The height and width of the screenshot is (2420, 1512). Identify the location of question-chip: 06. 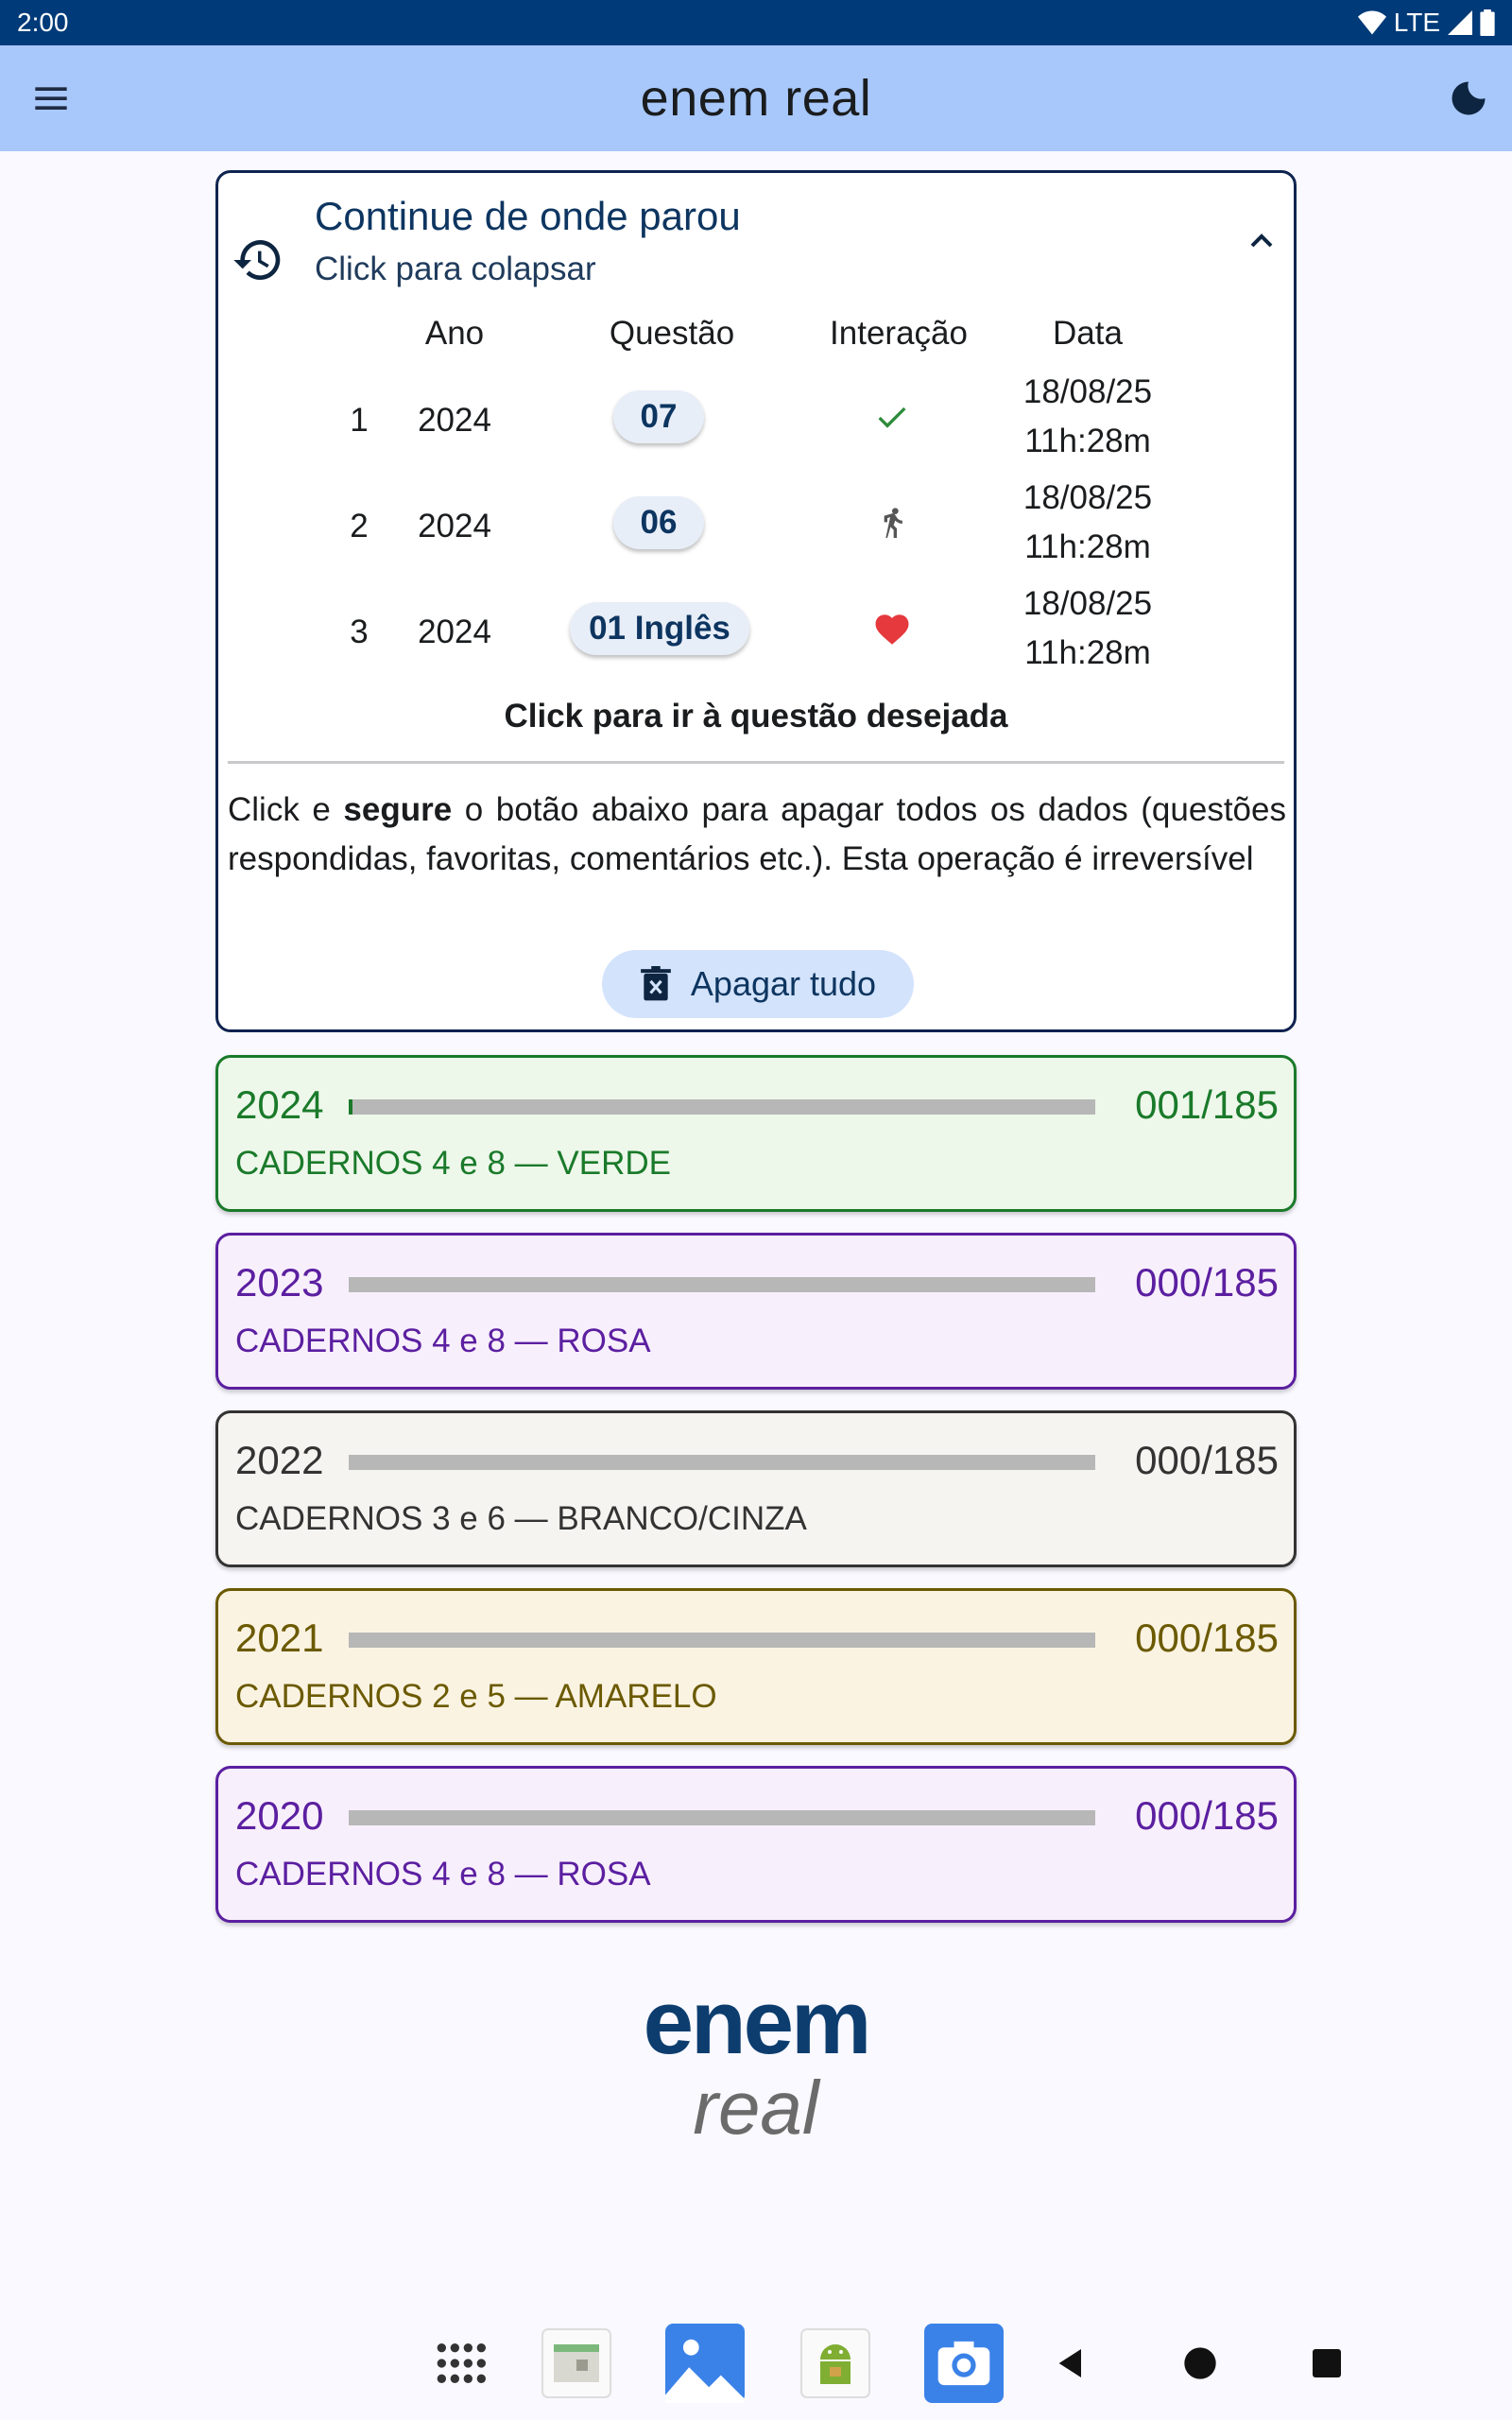
(658, 522).